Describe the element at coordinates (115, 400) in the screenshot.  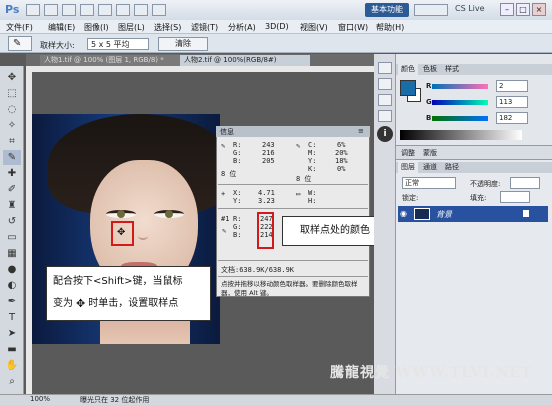
I see `status-text: 曝光只在 32 位起作用` at that location.